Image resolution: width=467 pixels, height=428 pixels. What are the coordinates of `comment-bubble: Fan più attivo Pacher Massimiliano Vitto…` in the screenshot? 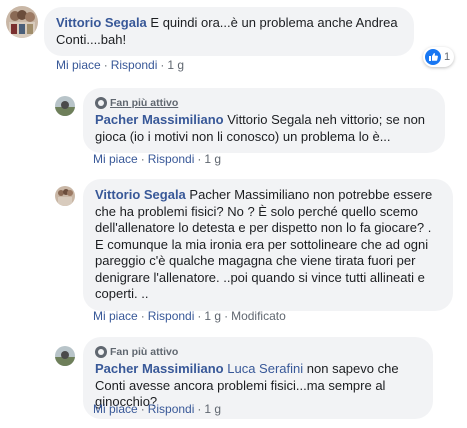 It's located at (264, 120).